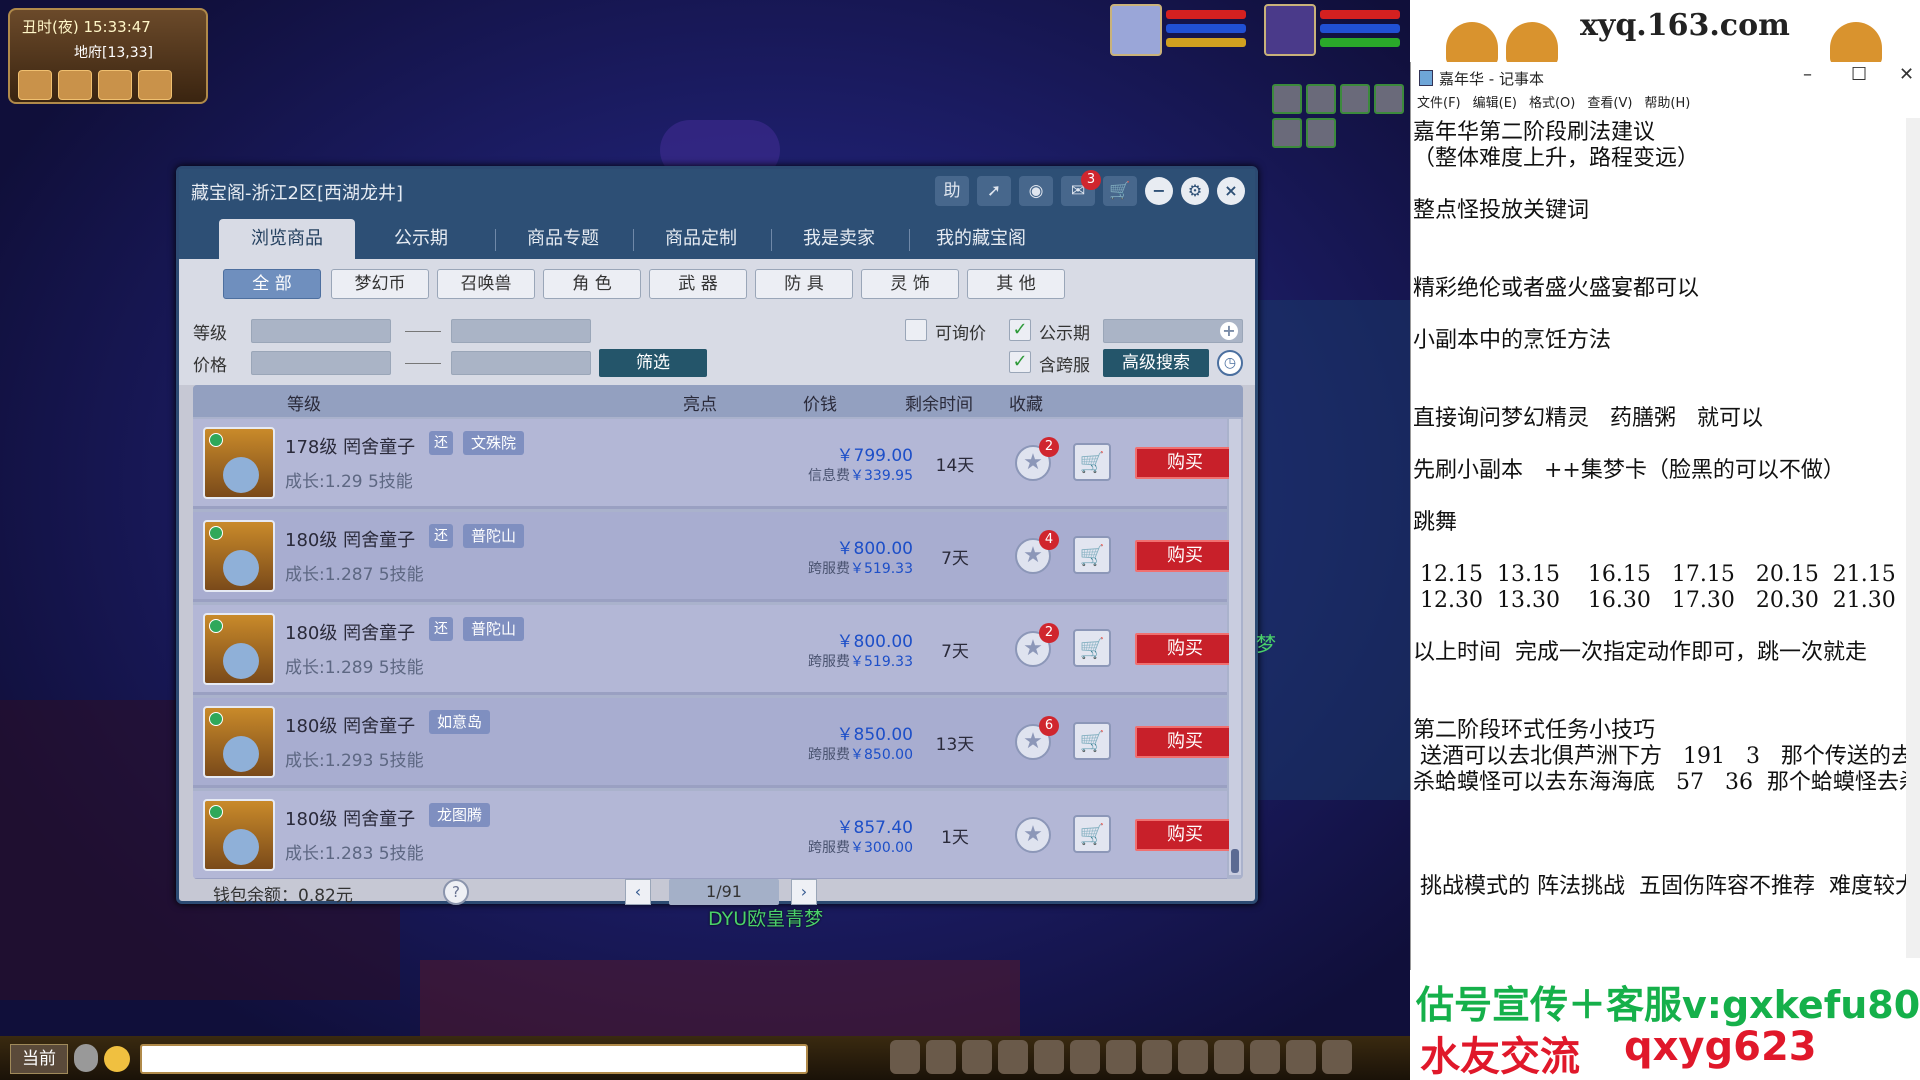 Image resolution: width=1920 pixels, height=1080 pixels. Describe the element at coordinates (910, 284) in the screenshot. I see `cat-accessories: 灵 饰` at that location.